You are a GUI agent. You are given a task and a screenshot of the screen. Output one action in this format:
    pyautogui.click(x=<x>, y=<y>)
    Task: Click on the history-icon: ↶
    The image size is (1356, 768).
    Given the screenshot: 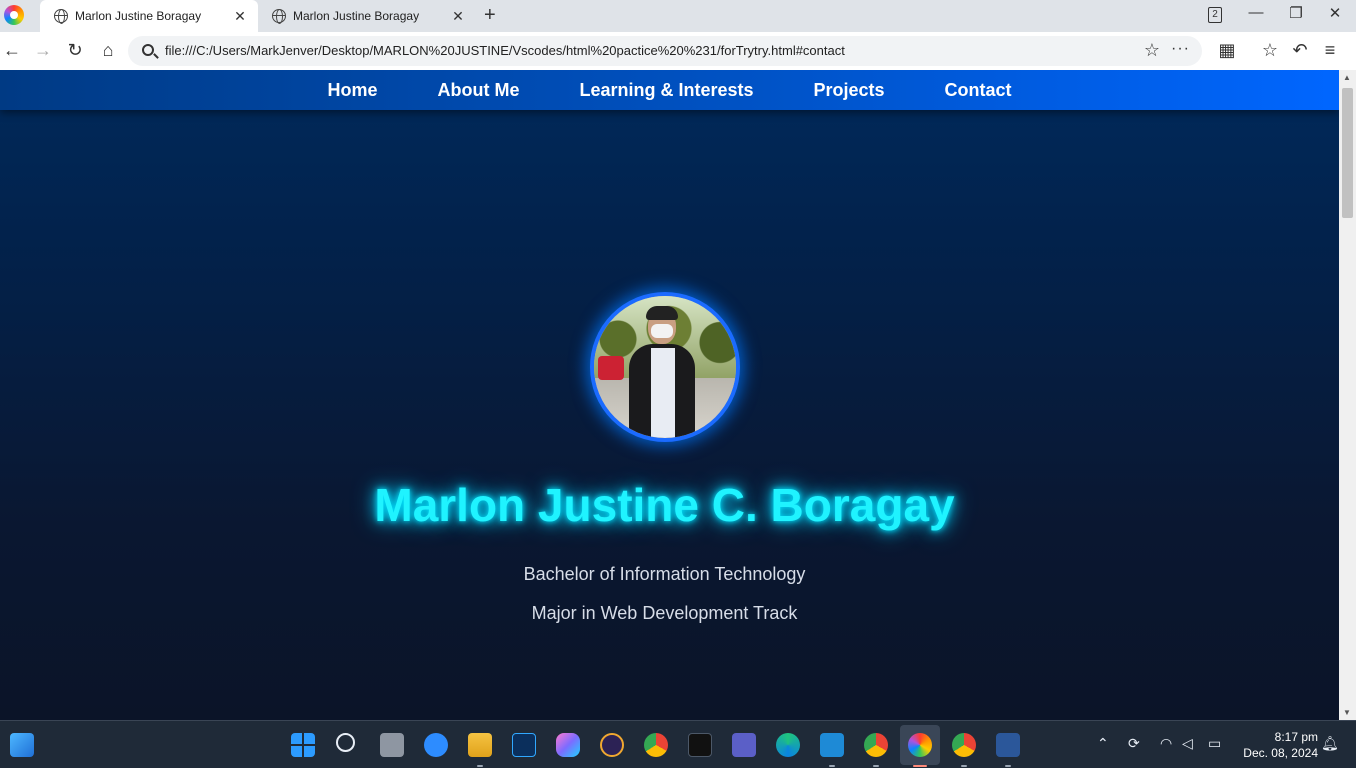 What is the action you would take?
    pyautogui.click(x=1300, y=50)
    